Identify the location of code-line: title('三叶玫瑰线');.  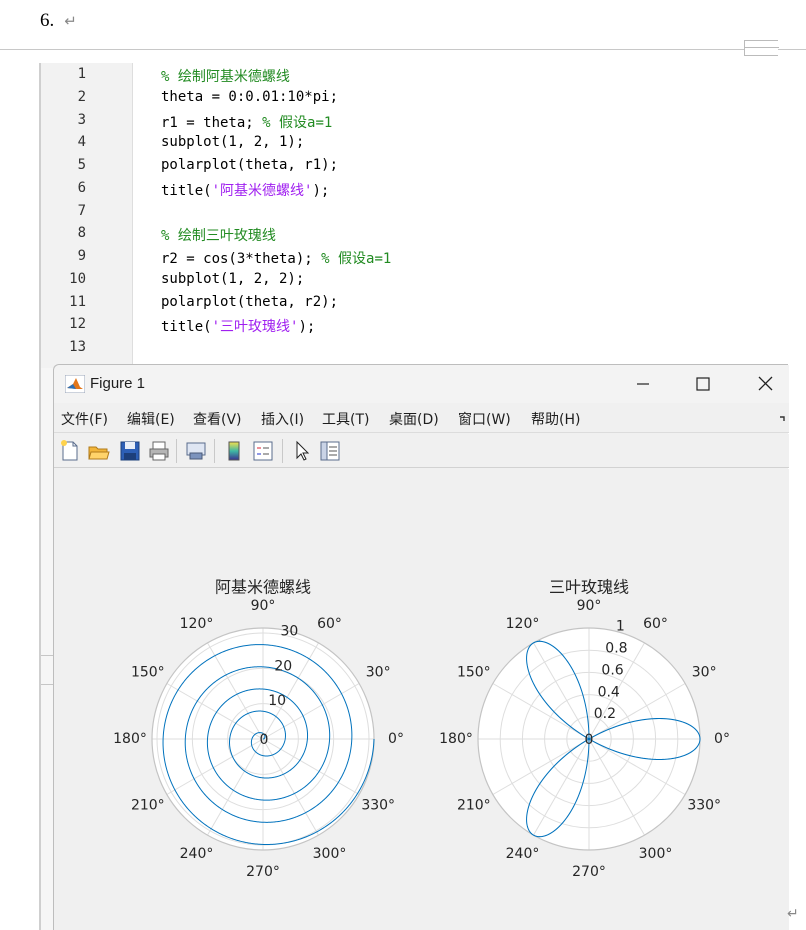
(238, 326).